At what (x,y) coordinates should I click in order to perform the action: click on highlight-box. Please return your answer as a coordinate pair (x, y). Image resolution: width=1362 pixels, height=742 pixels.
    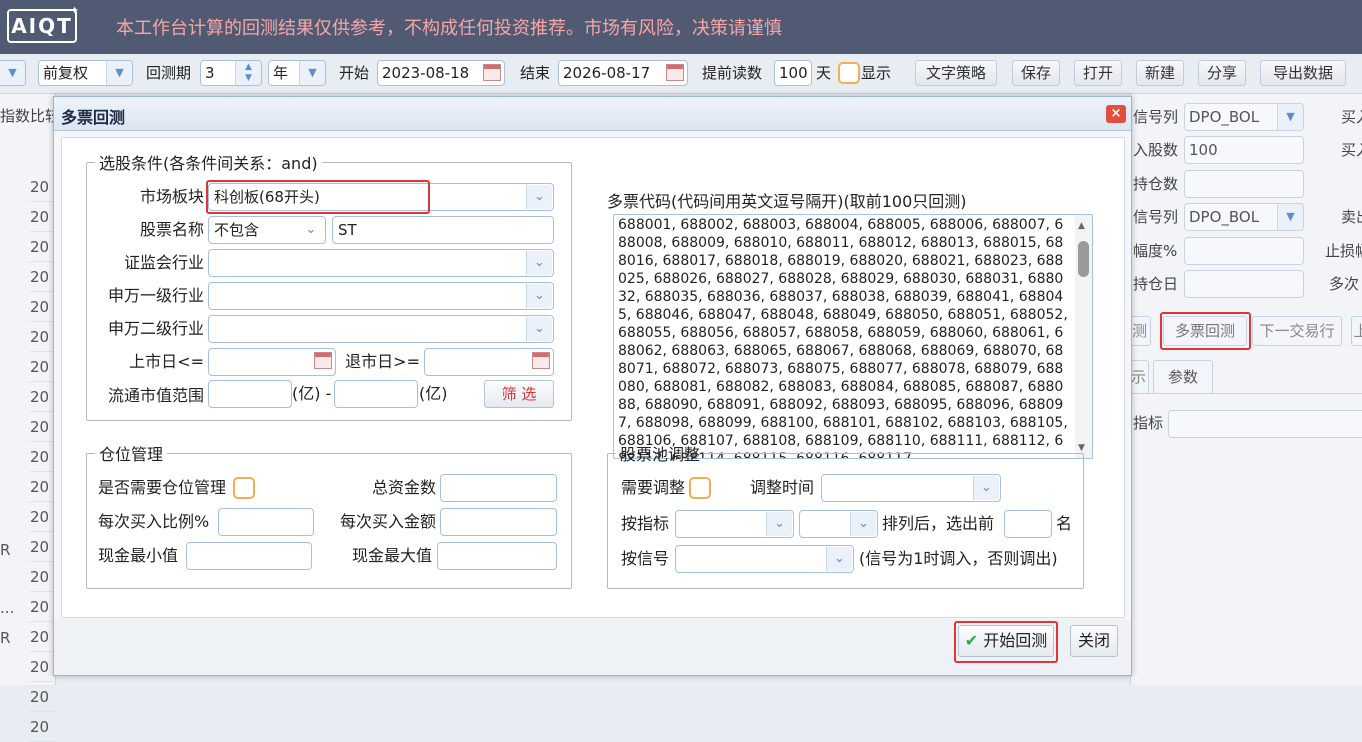
    Looking at the image, I should click on (1006, 642).